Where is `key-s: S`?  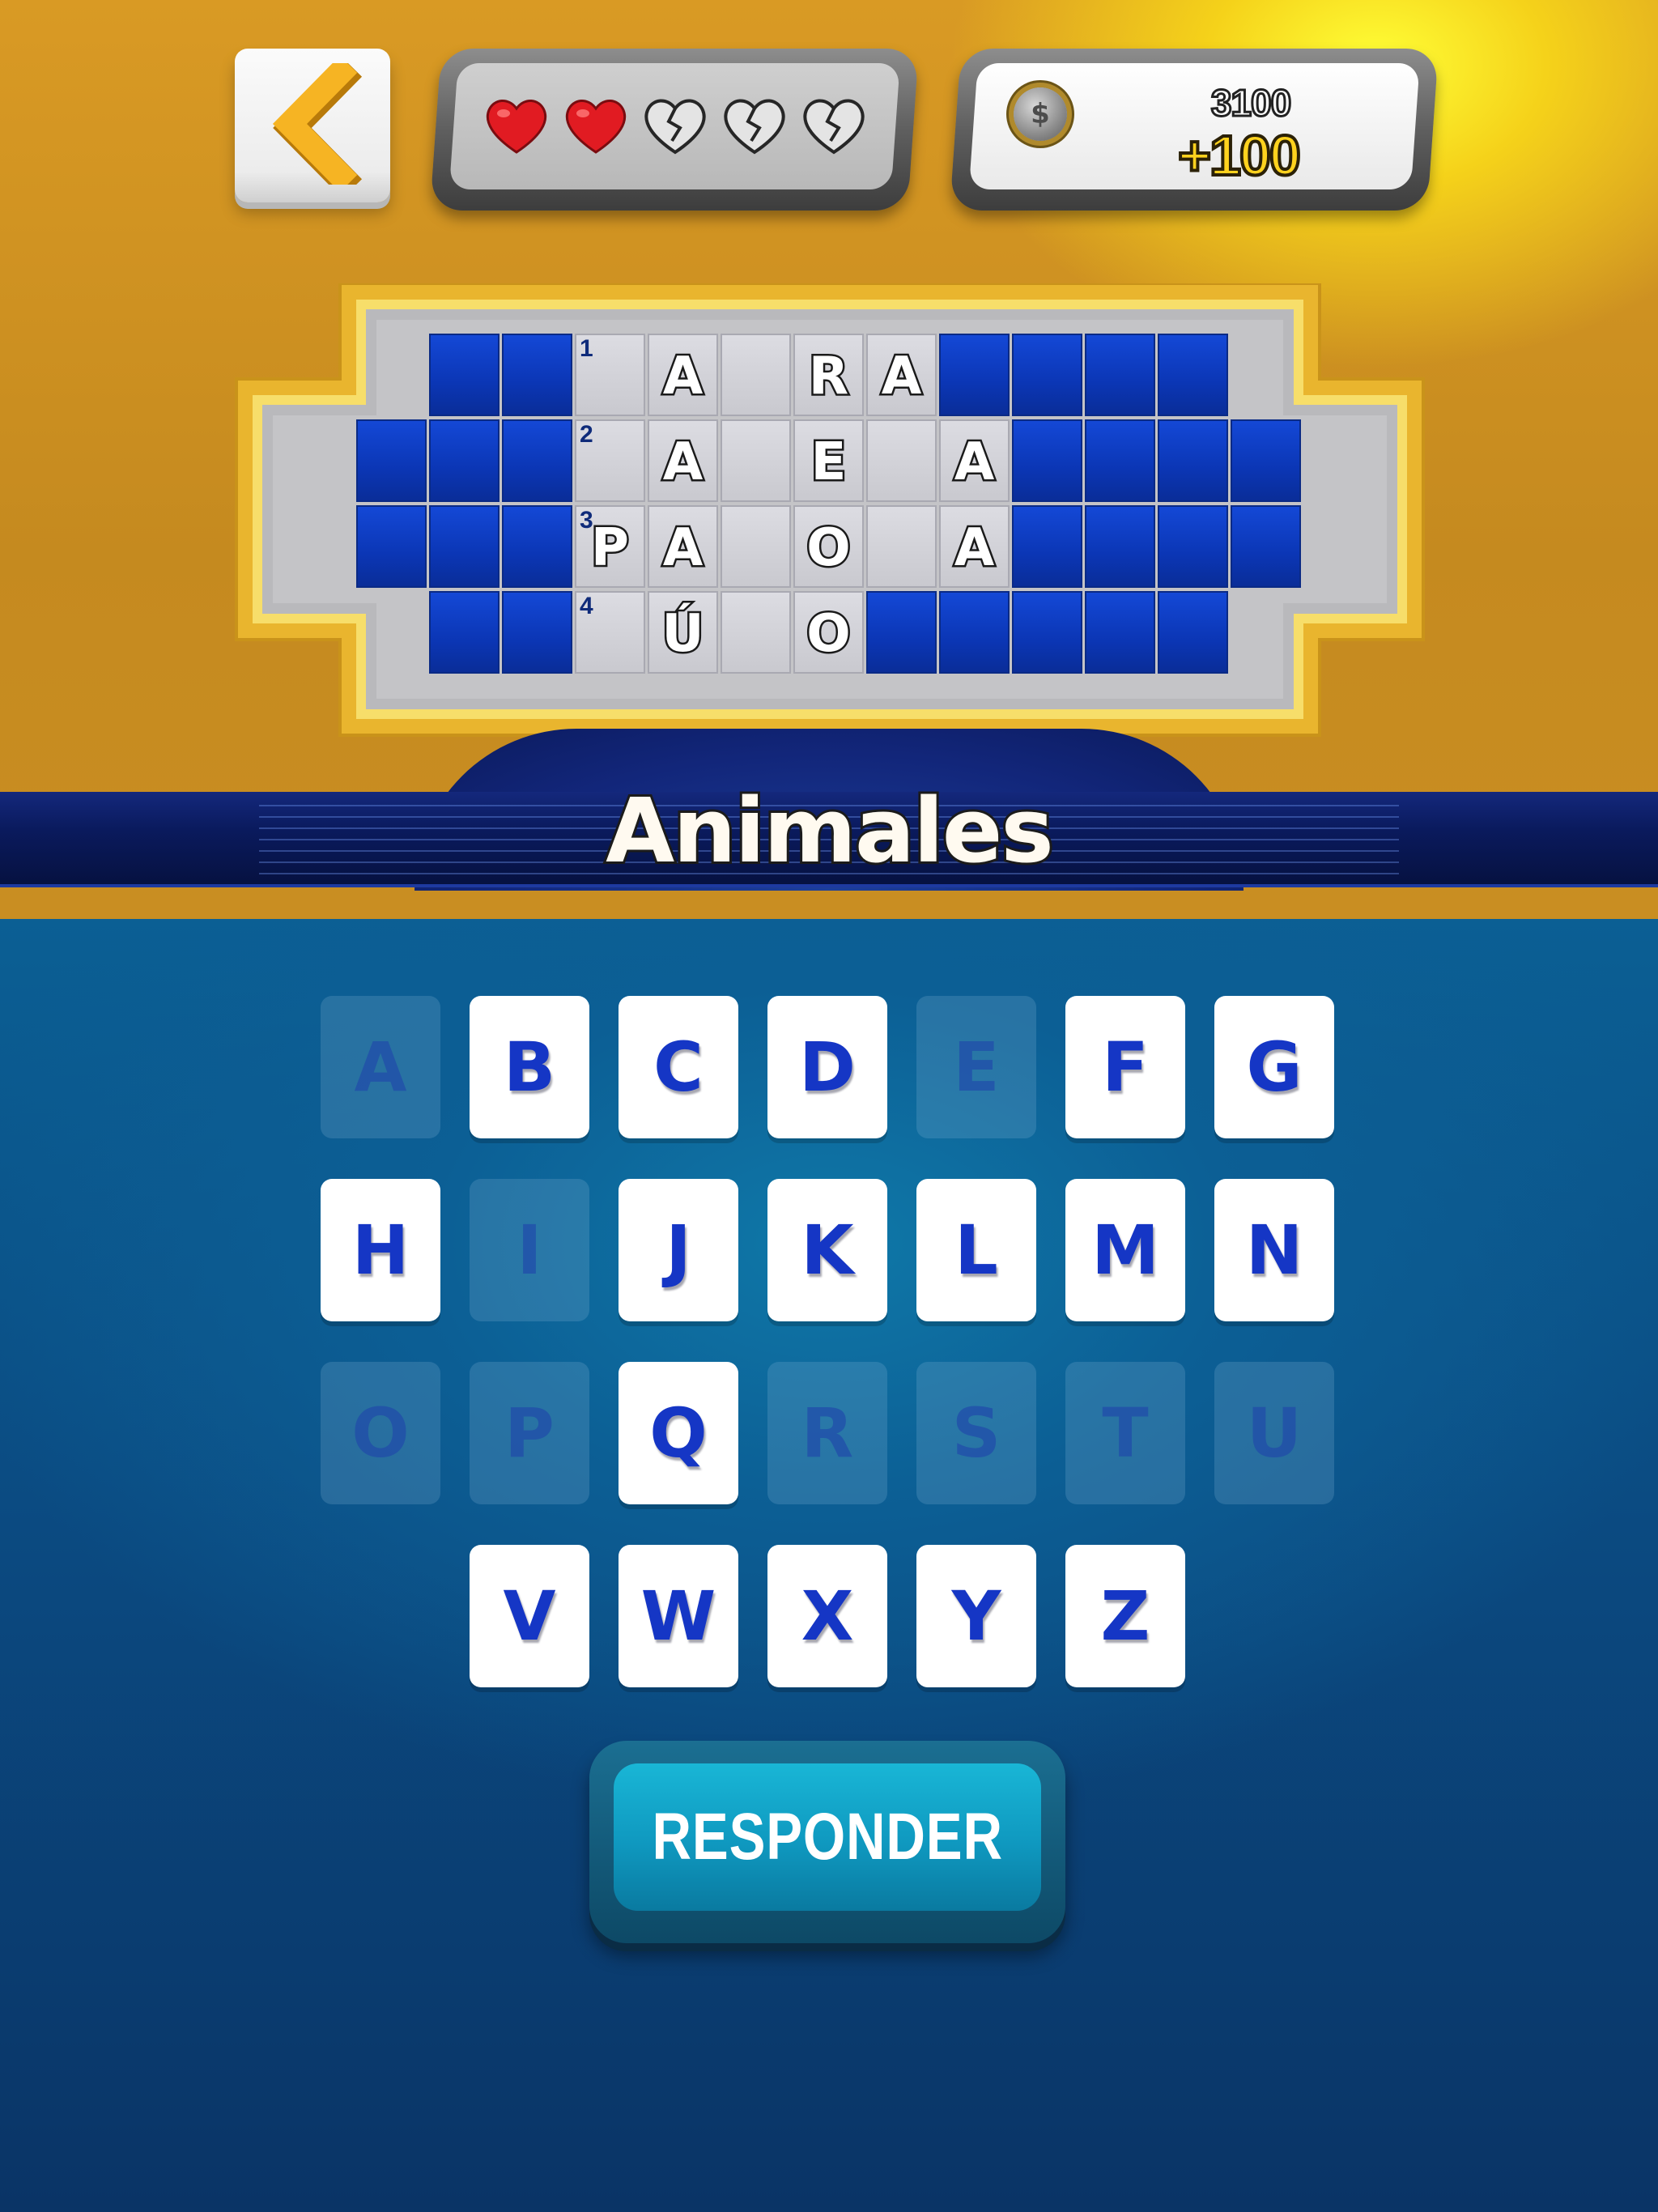 key-s: S is located at coordinates (976, 1433).